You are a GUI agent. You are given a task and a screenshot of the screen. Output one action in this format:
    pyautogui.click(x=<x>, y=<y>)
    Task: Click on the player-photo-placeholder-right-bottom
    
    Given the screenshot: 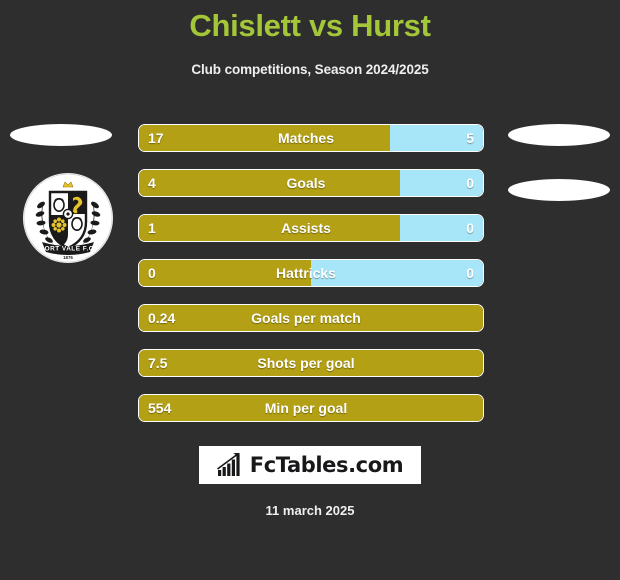 What is the action you would take?
    pyautogui.click(x=559, y=190)
    